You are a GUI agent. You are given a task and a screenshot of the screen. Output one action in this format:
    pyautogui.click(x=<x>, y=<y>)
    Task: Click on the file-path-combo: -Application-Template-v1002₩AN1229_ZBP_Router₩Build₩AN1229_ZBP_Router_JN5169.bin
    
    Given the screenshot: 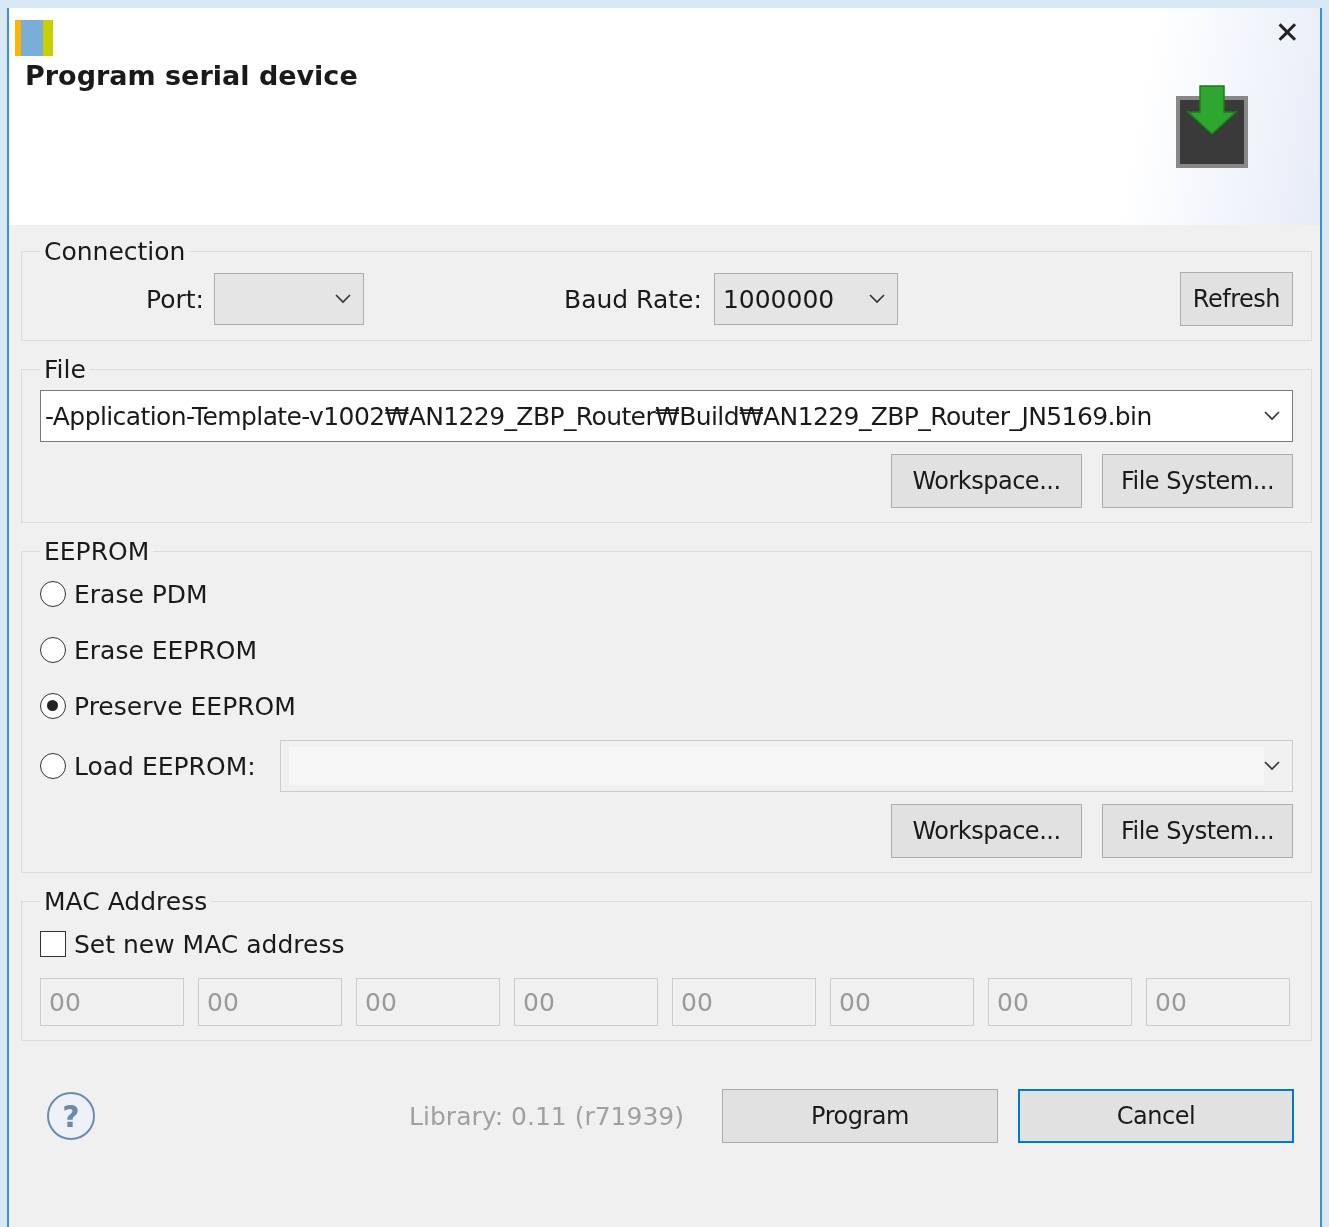 What is the action you would take?
    pyautogui.click(x=666, y=416)
    